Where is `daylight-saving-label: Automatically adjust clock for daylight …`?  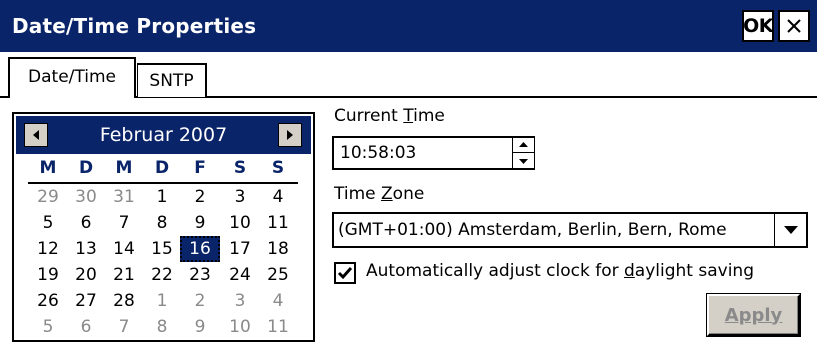
daylight-saving-label: Automatically adjust clock for daylight … is located at coordinates (560, 271).